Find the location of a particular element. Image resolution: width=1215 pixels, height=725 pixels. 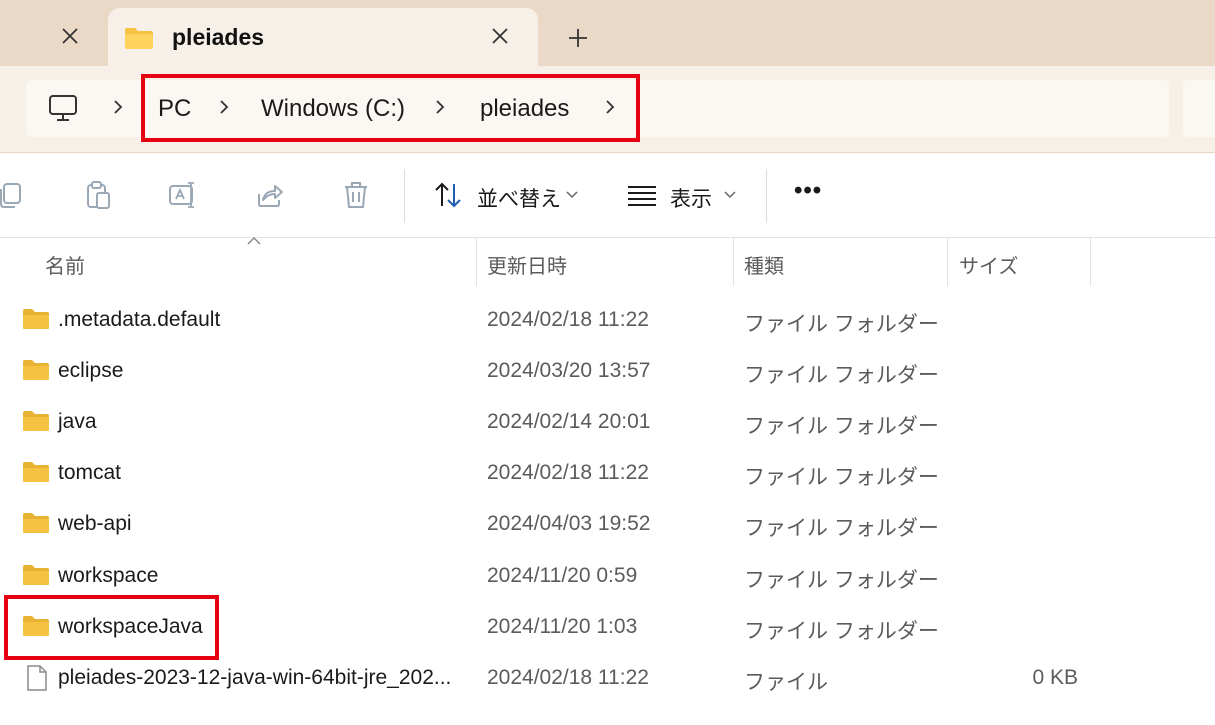

column-header-name: 名前 is located at coordinates (65, 264).